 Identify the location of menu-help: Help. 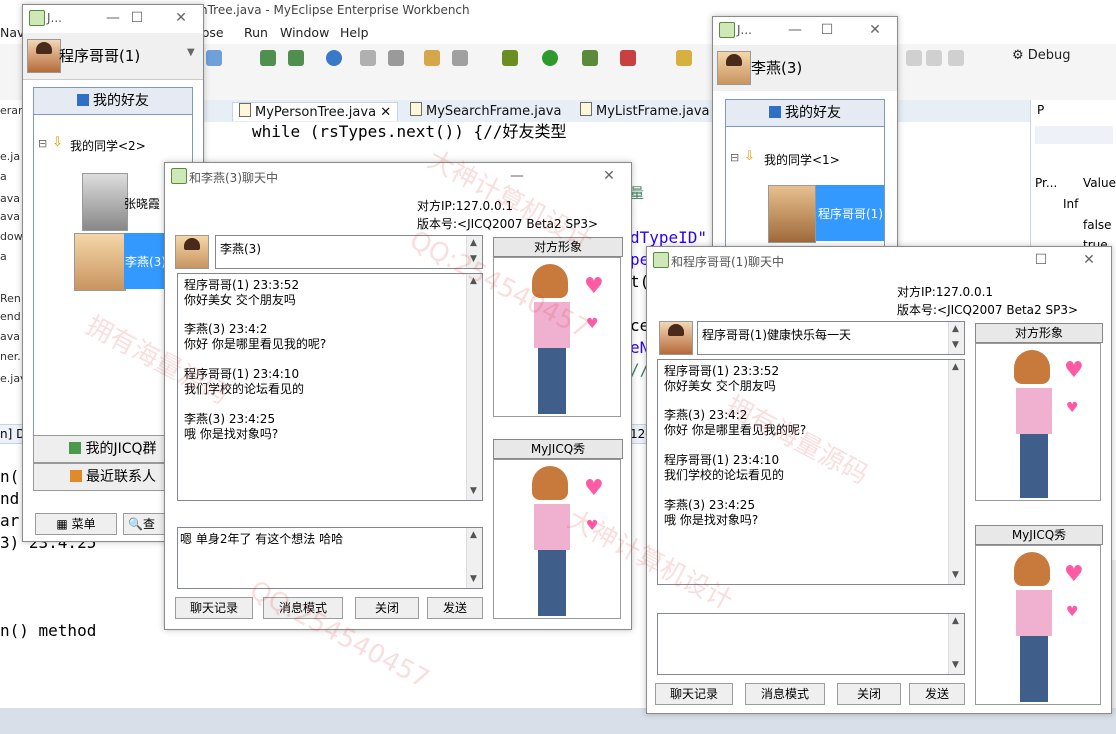
(354, 32).